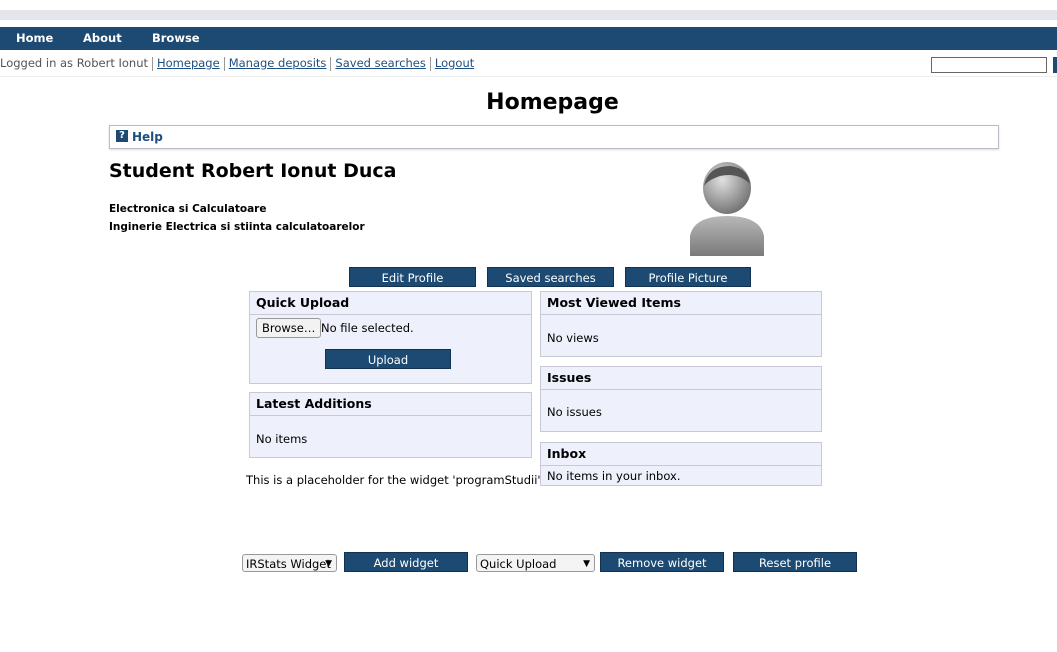 This screenshot has width=1057, height=652. I want to click on latest-additions-empty: No items, so click(282, 439).